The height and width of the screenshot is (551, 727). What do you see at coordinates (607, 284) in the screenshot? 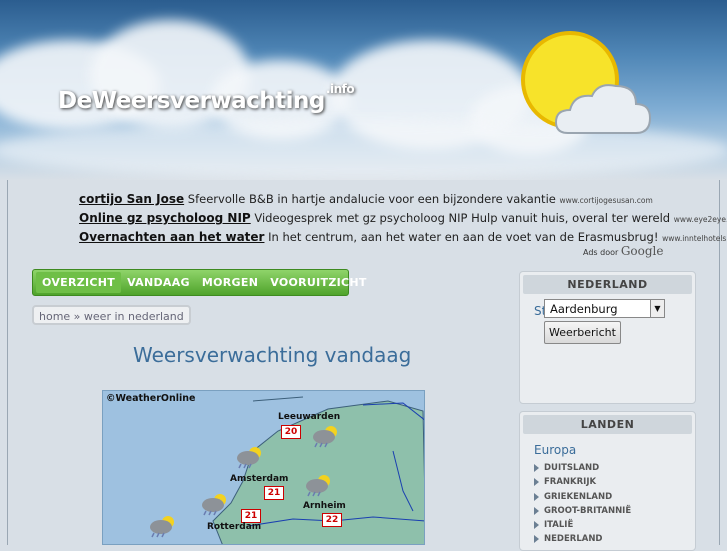
I see `country-heading: NEDERLAND` at bounding box center [607, 284].